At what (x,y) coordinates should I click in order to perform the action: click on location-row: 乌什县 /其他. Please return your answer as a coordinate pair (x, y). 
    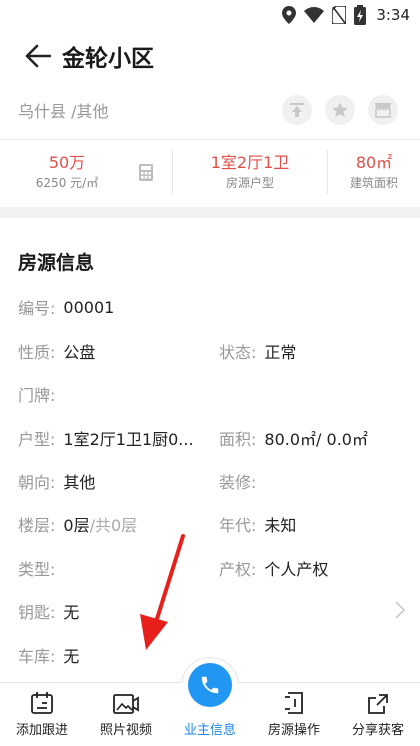
    Looking at the image, I should click on (210, 110).